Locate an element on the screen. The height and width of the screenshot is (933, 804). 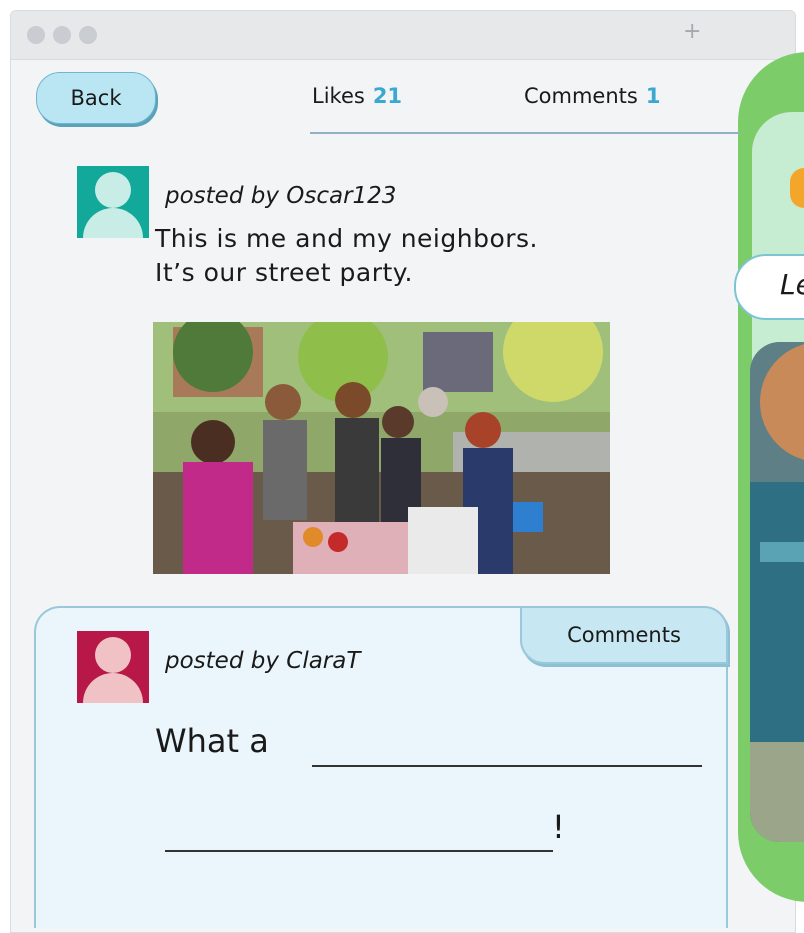
side-panel-photo is located at coordinates (777, 592).